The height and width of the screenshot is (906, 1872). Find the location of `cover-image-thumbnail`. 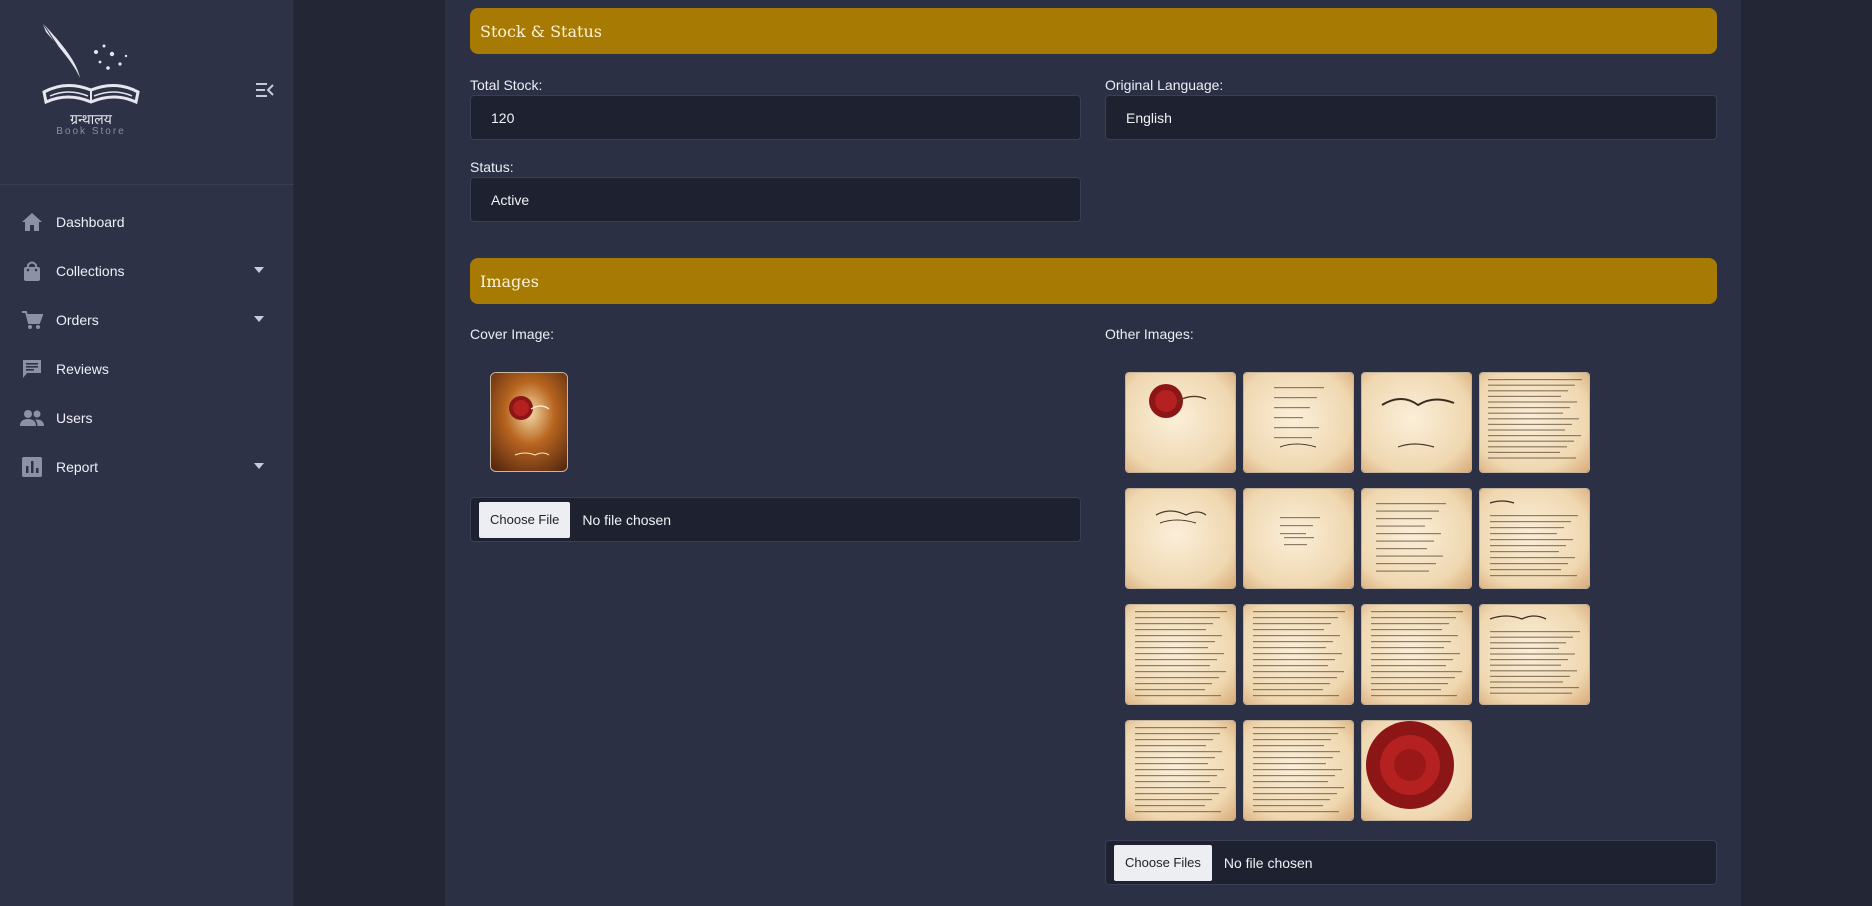

cover-image-thumbnail is located at coordinates (529, 422).